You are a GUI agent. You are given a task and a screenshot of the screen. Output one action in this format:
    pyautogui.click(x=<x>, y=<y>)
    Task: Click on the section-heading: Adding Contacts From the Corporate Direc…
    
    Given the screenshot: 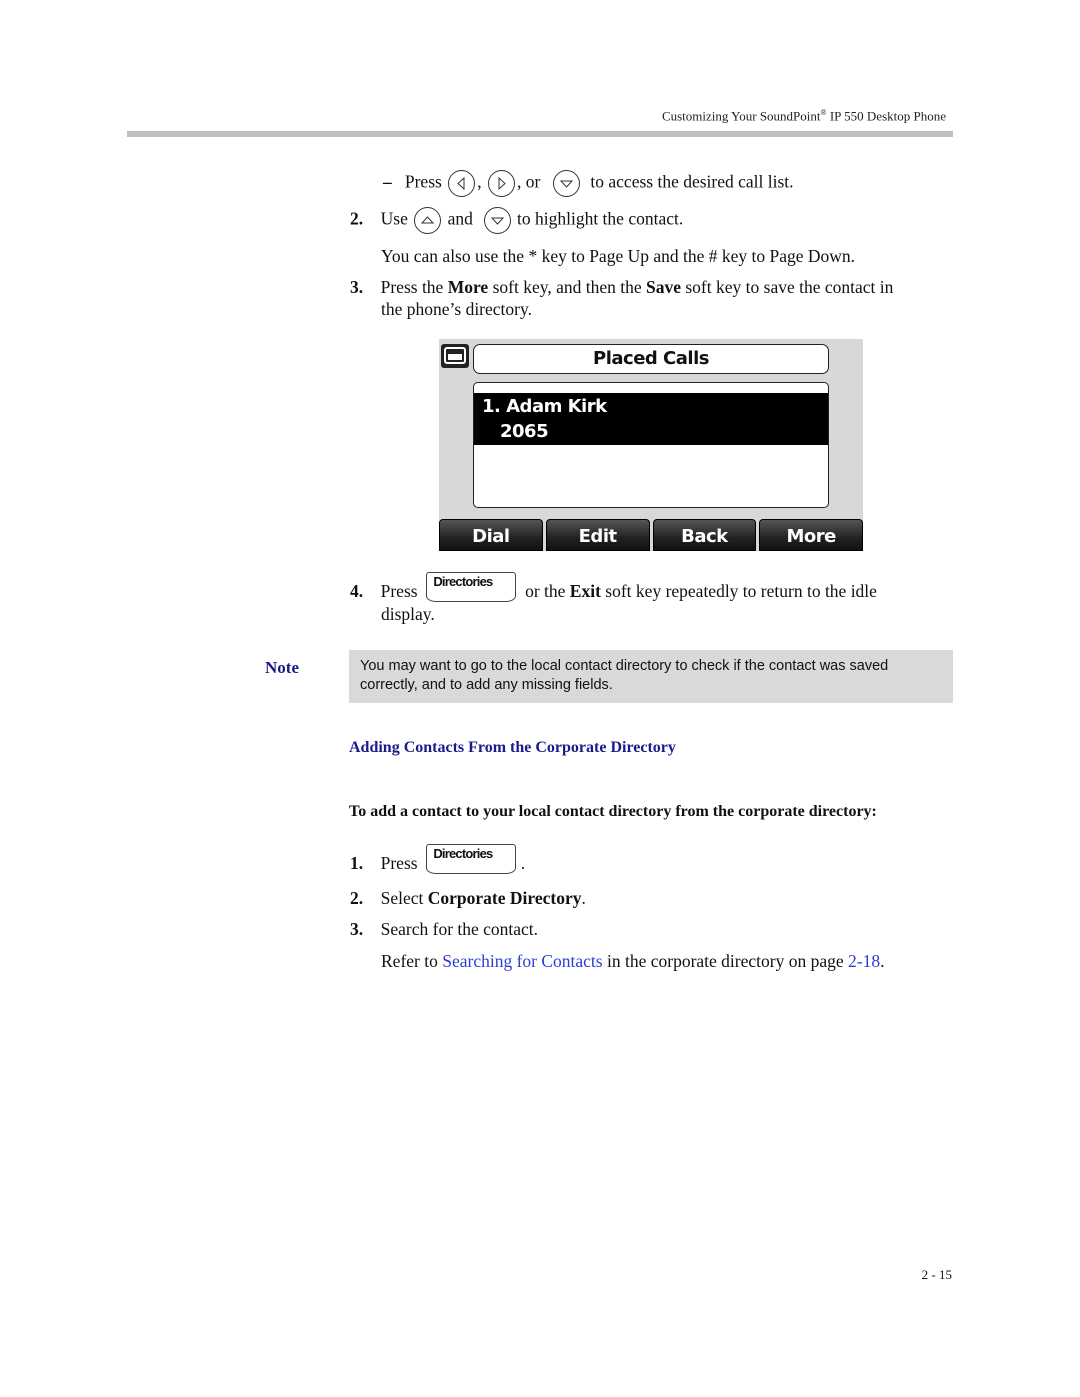 What is the action you would take?
    pyautogui.click(x=512, y=747)
    